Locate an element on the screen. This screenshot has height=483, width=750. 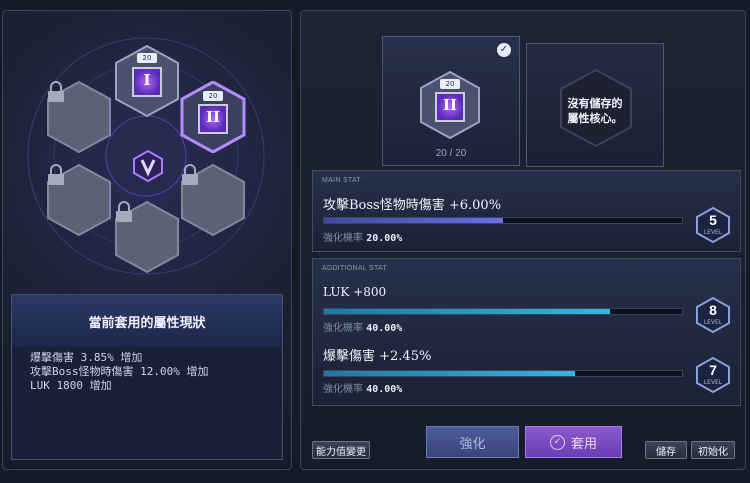
no-stored-core-line1: 沒有儲存的 is located at coordinates (595, 103).